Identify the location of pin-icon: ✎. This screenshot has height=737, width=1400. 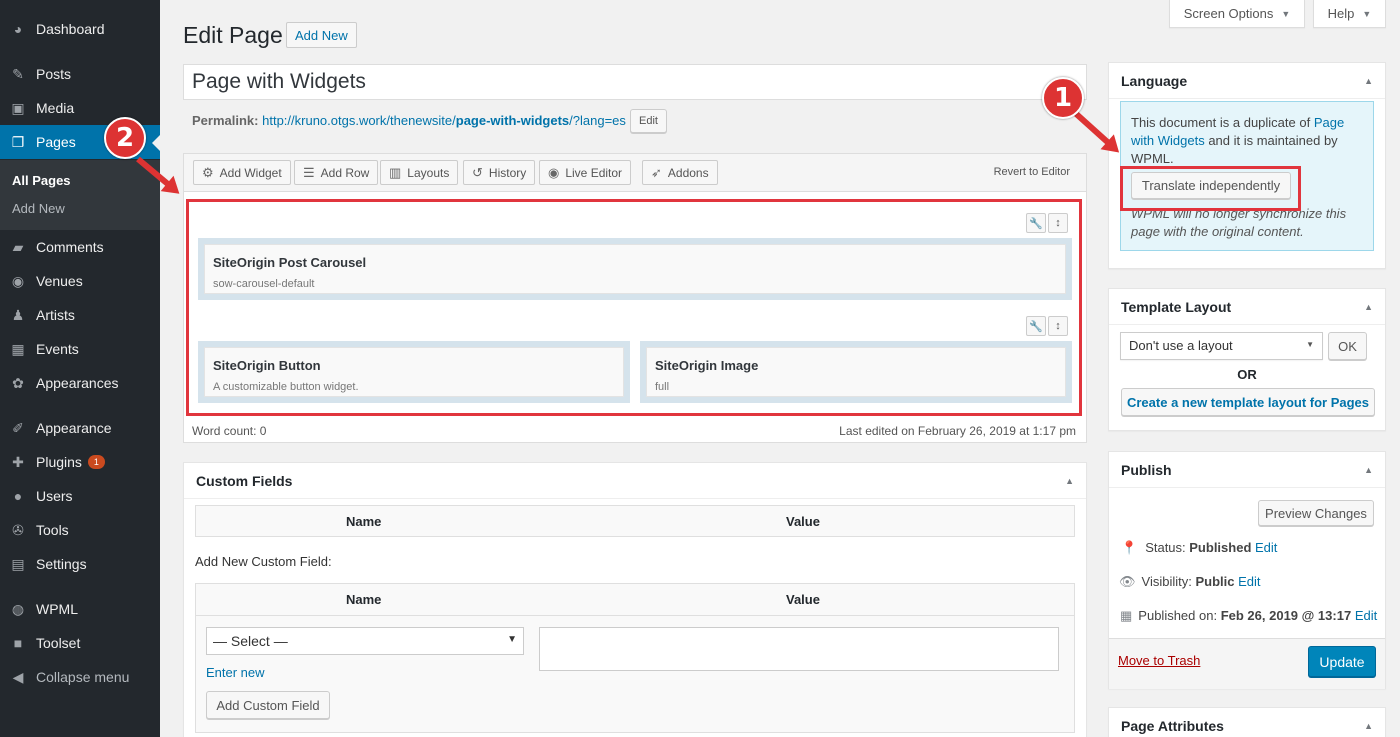
(18, 73).